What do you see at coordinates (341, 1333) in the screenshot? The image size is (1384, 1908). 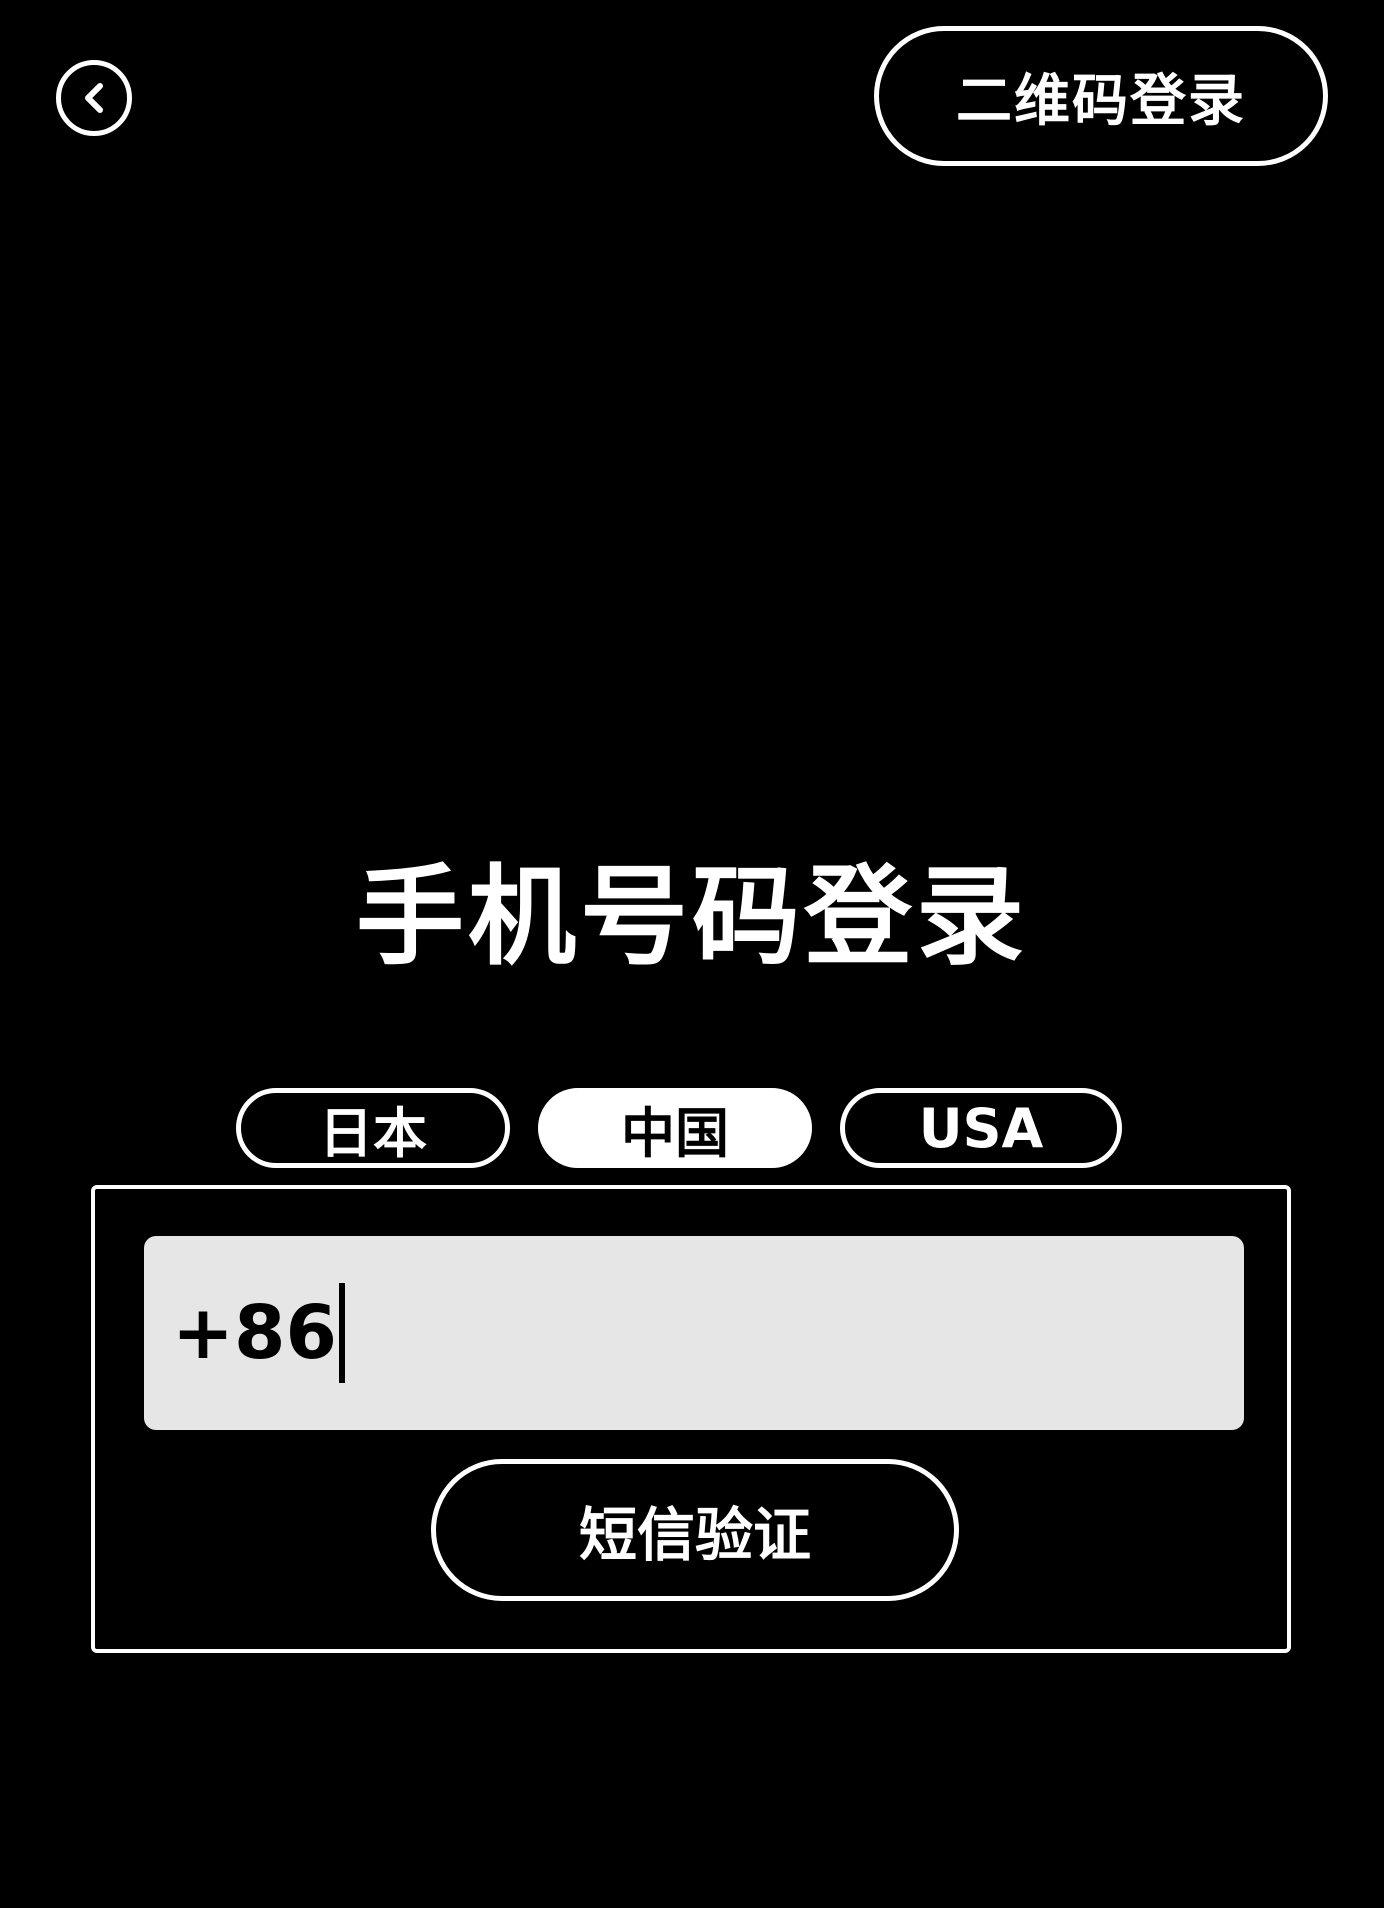 I see `text-caret` at bounding box center [341, 1333].